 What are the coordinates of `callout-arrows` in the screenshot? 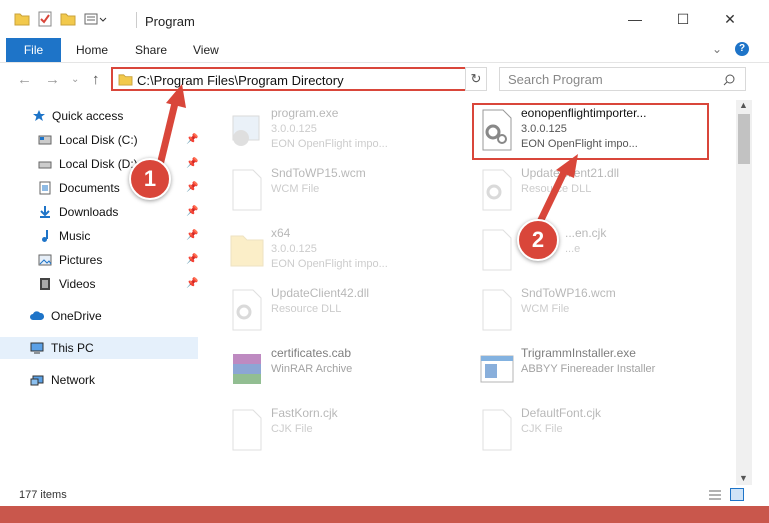 It's located at (367, 154).